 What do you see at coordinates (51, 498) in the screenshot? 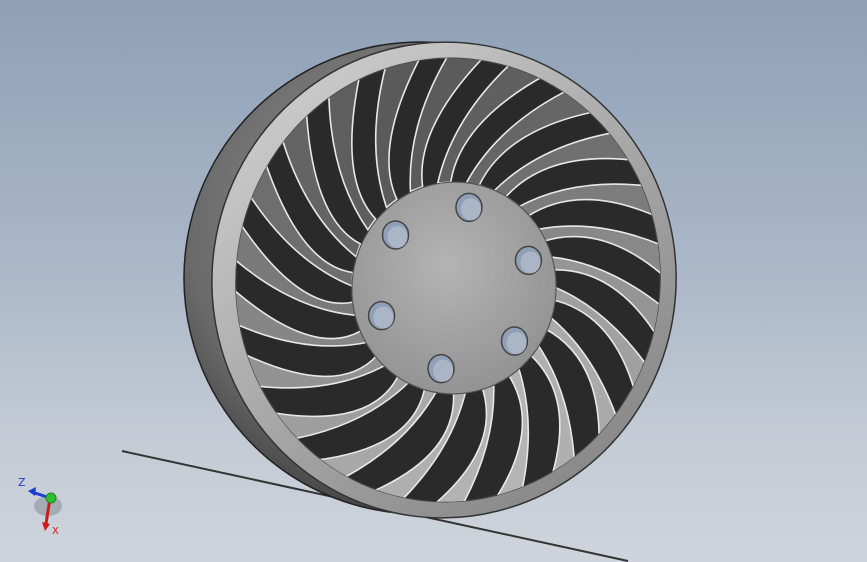
I see `y-axis-dot` at bounding box center [51, 498].